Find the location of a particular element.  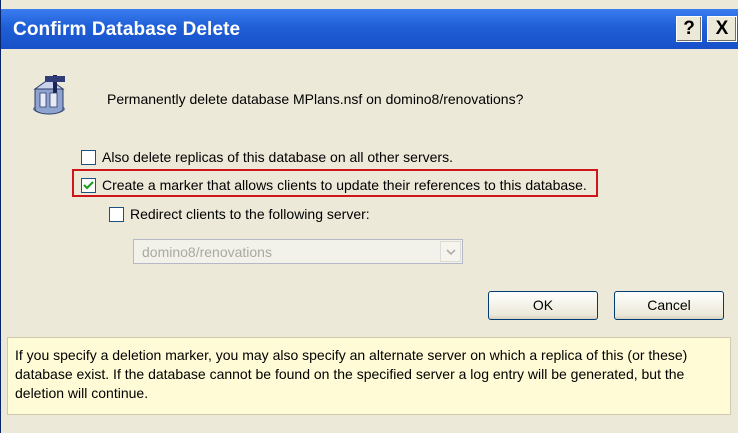

chevron-down-icon is located at coordinates (451, 252).